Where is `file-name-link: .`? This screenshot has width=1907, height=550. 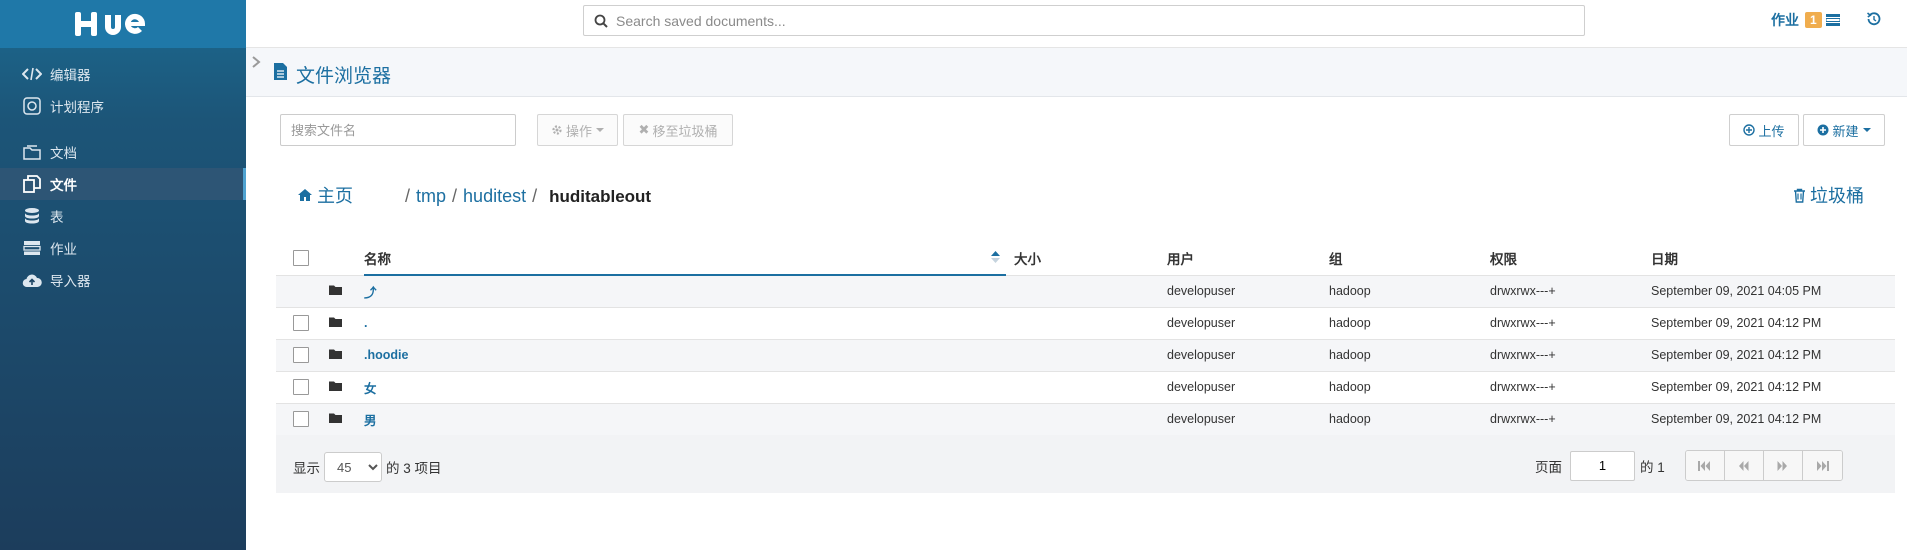
file-name-link: . is located at coordinates (365, 323).